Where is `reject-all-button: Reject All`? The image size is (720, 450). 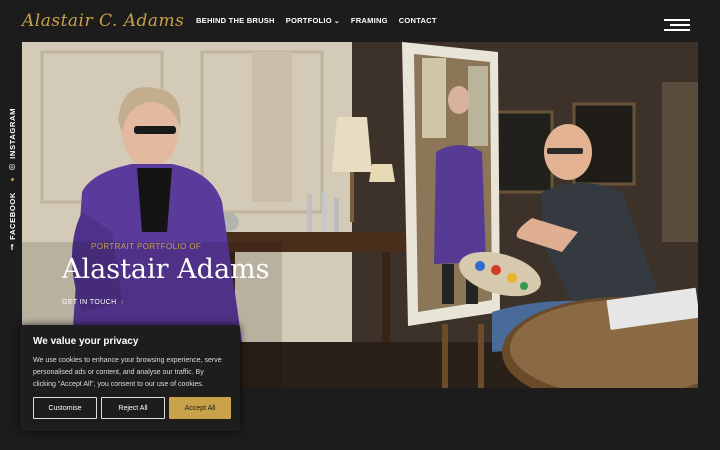 reject-all-button: Reject All is located at coordinates (133, 408).